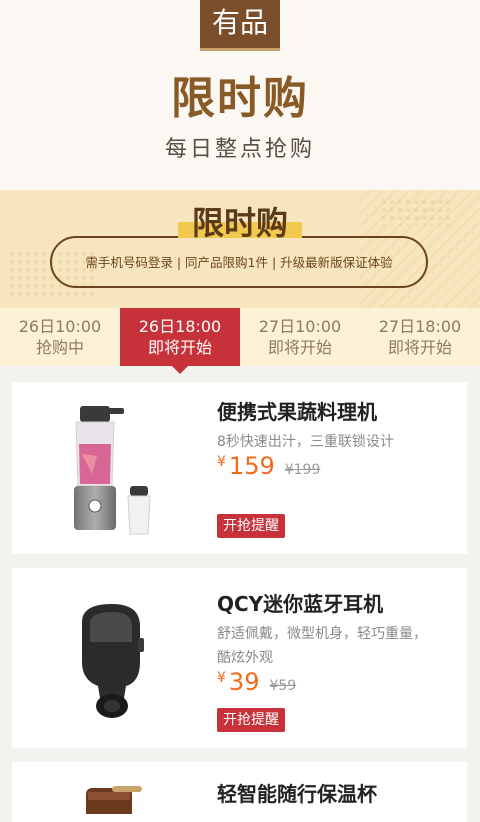 The height and width of the screenshot is (822, 480). Describe the element at coordinates (112, 794) in the screenshot. I see `thermos-icon` at that location.